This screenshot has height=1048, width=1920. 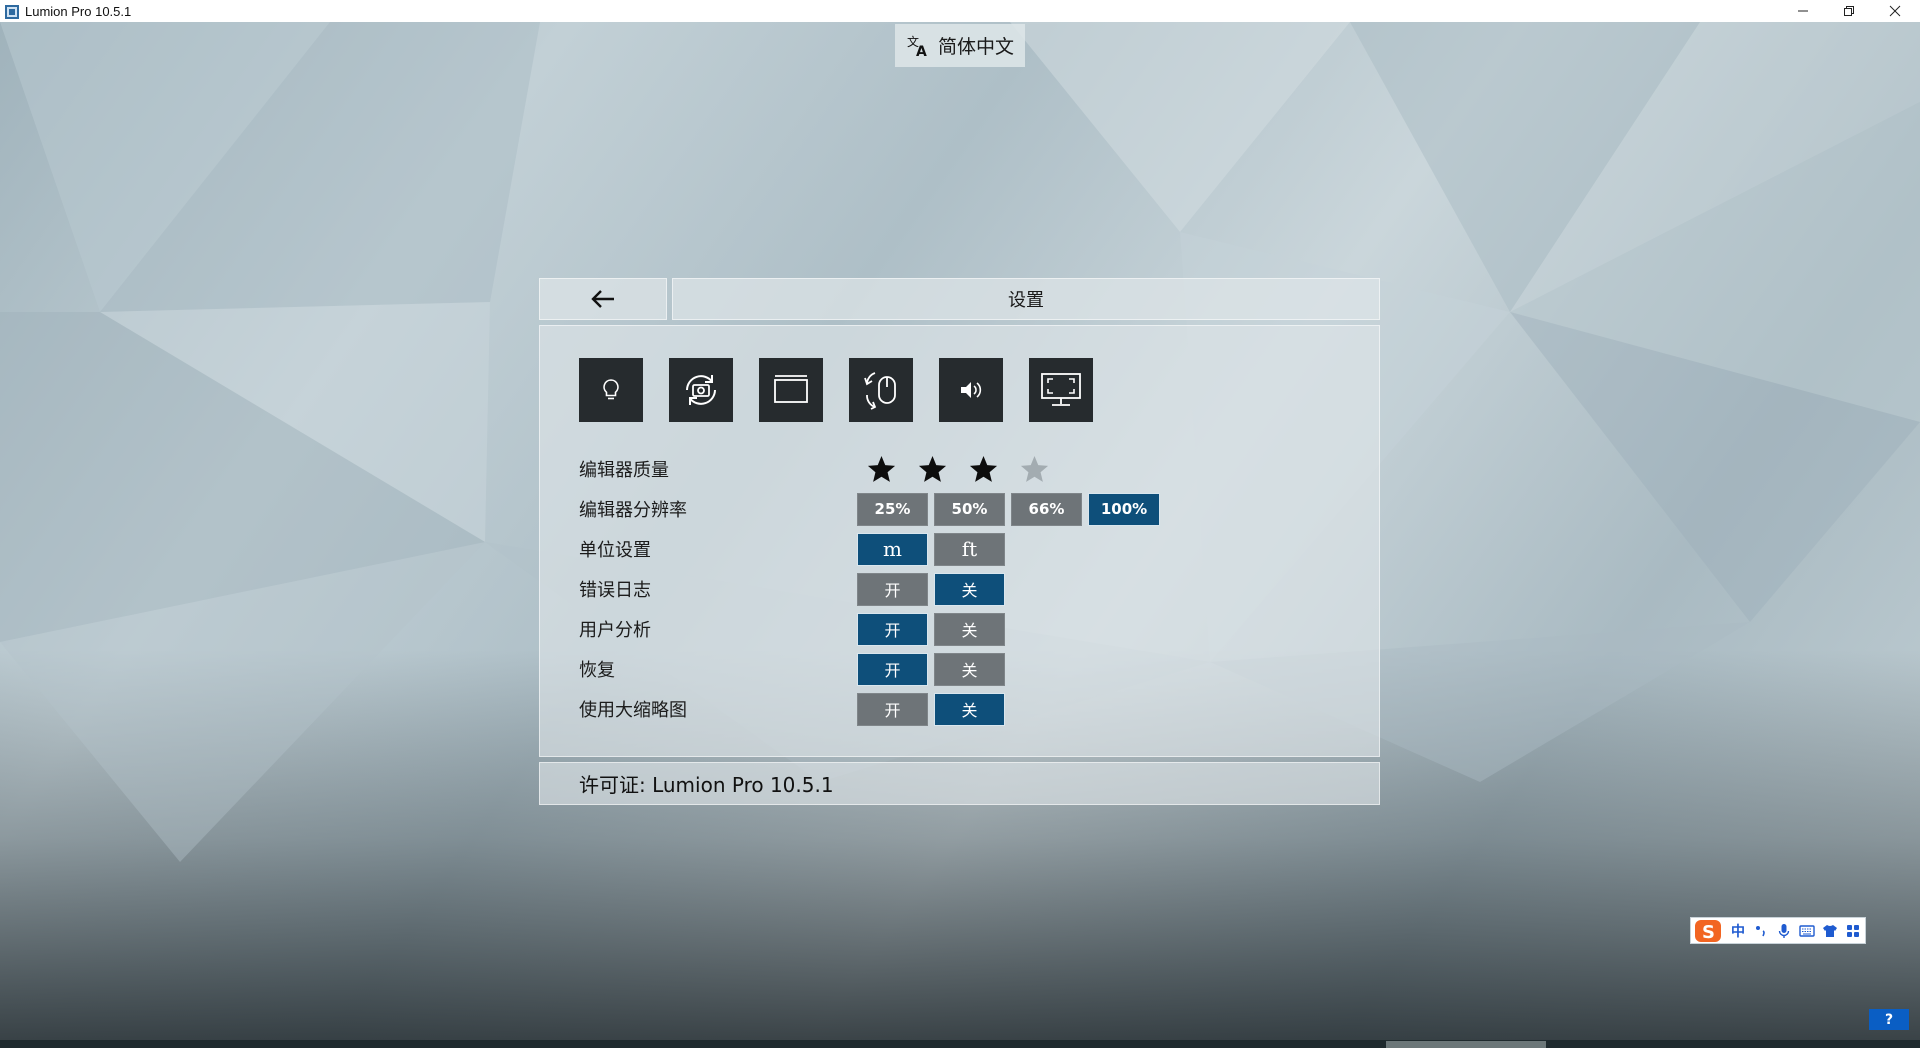 I want to click on units-meters-button: m, so click(x=892, y=549).